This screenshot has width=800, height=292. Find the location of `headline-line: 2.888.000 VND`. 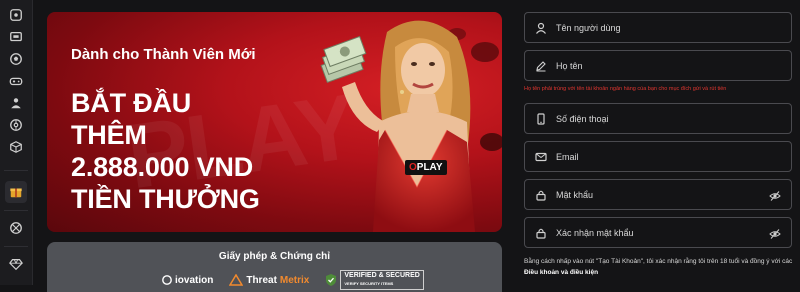

headline-line: 2.888.000 VND is located at coordinates (162, 167).